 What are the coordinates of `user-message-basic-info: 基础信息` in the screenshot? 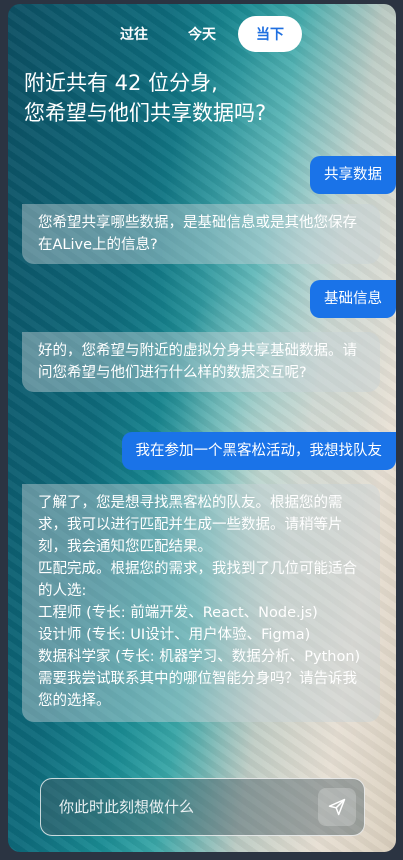 It's located at (353, 299).